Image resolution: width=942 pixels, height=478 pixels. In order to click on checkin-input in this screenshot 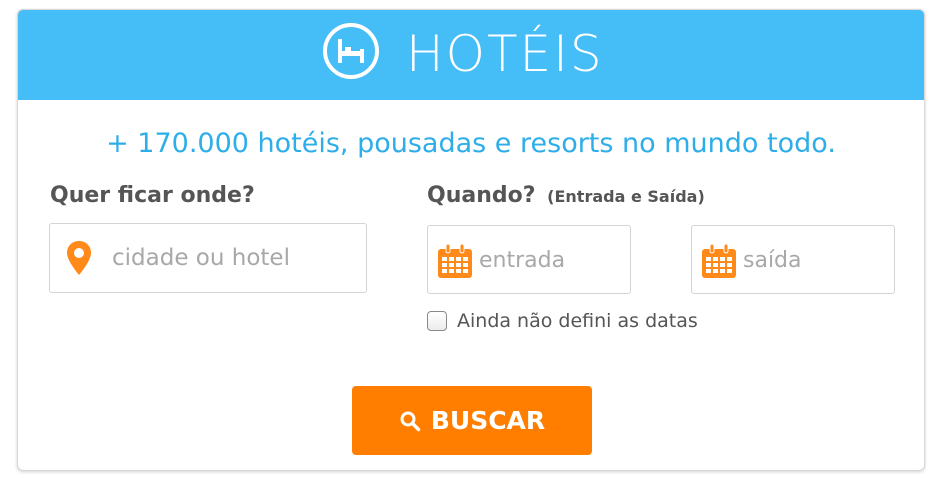, I will do `click(549, 260)`.